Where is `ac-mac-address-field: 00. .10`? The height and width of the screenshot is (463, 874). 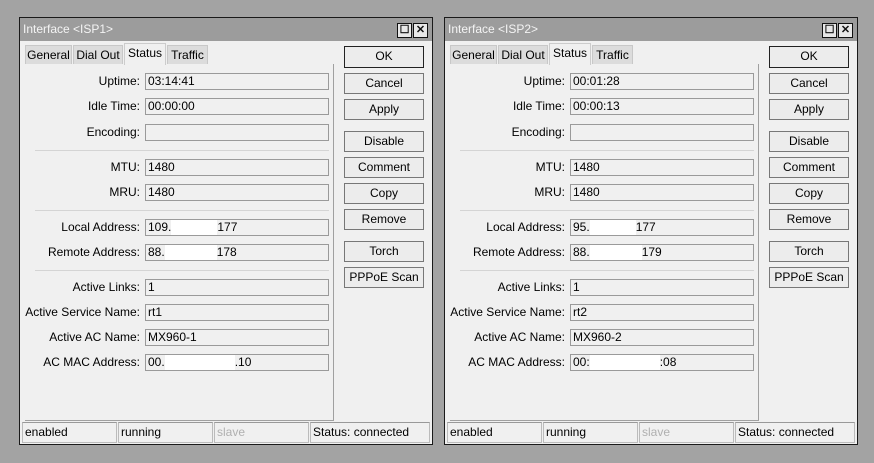 ac-mac-address-field: 00. .10 is located at coordinates (237, 362).